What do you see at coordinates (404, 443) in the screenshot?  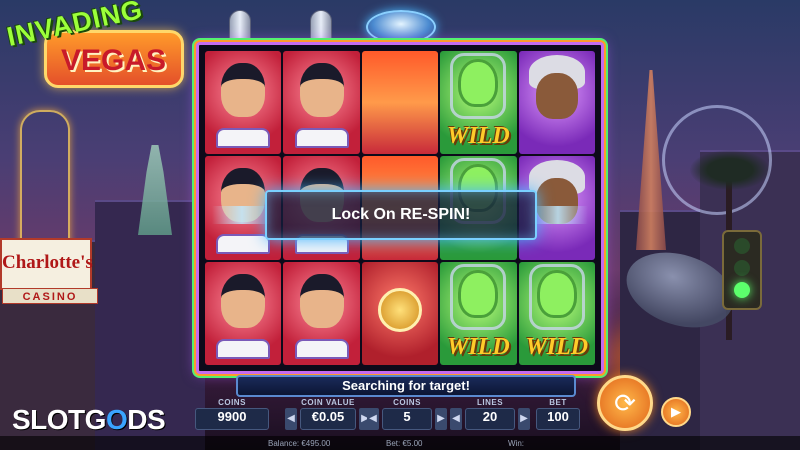 I see `footer-bet: Bet: €5.00` at bounding box center [404, 443].